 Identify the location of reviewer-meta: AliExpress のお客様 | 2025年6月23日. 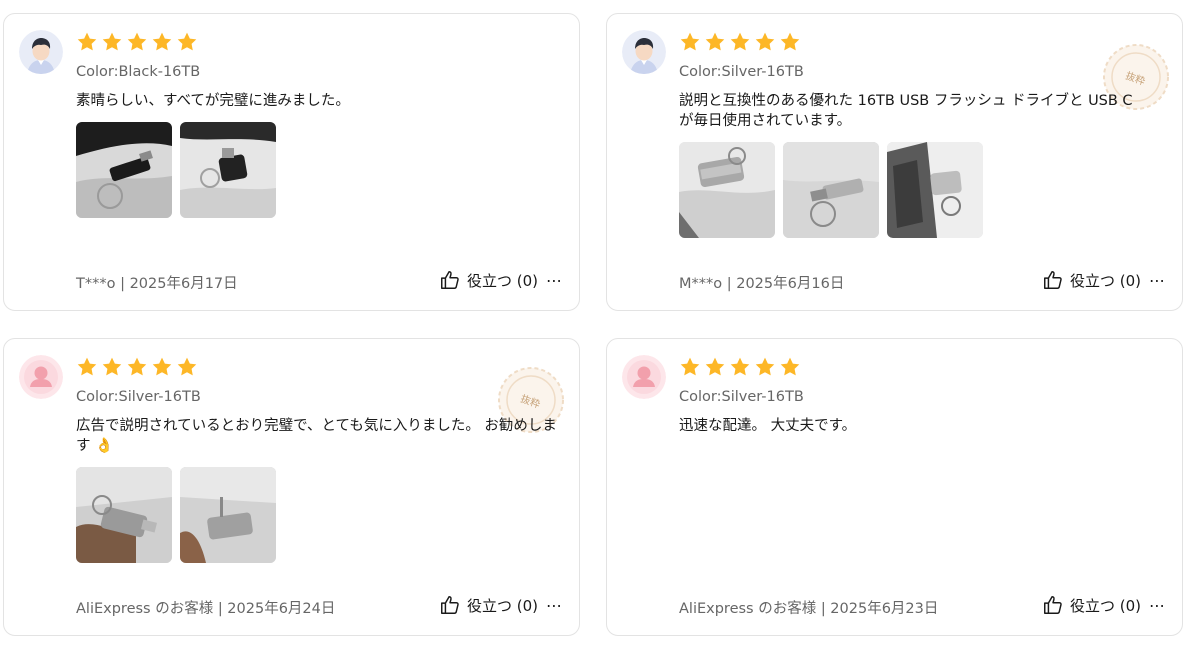
(809, 609).